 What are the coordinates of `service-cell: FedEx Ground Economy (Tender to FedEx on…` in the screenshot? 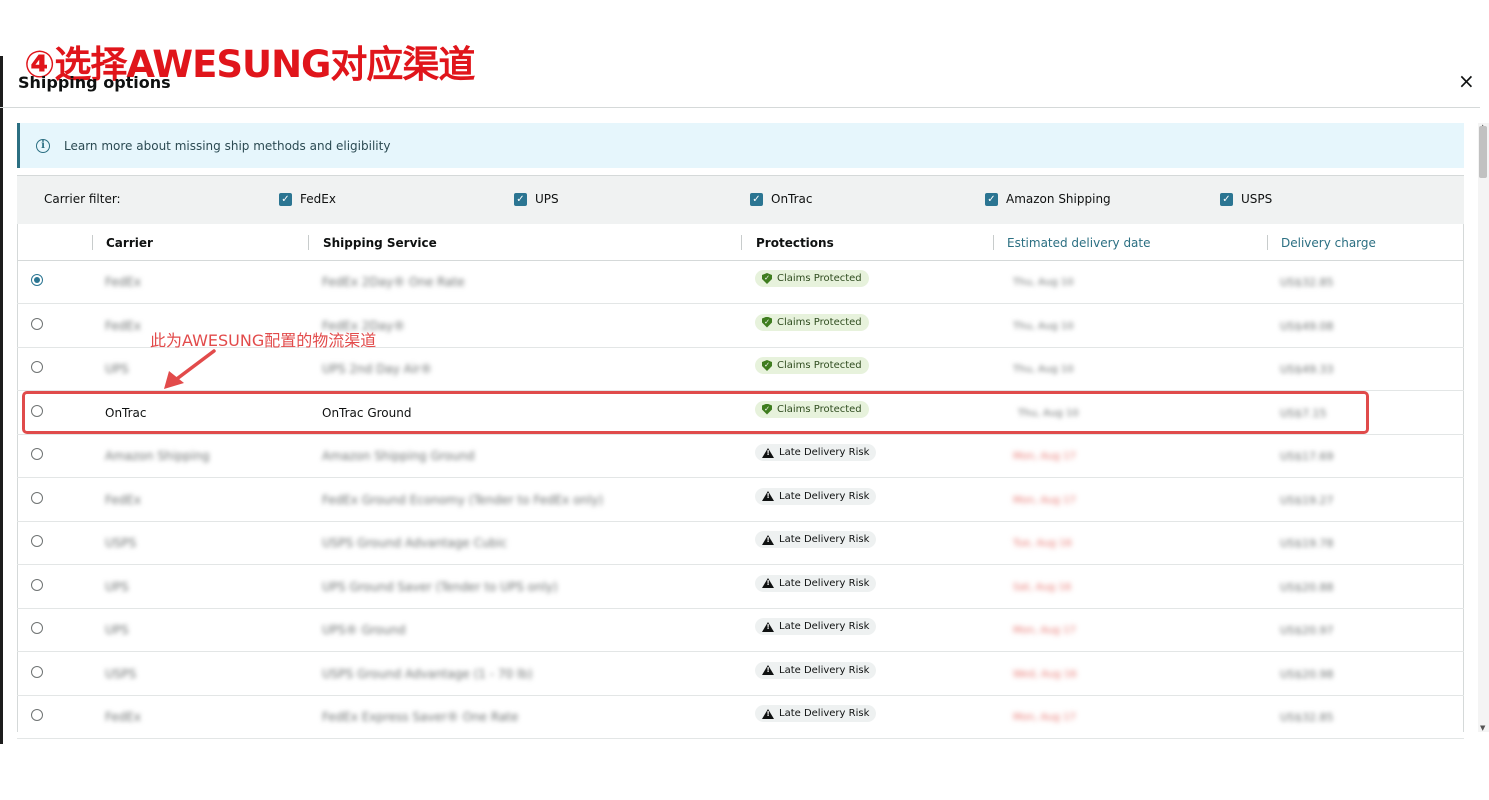 It's located at (463, 499).